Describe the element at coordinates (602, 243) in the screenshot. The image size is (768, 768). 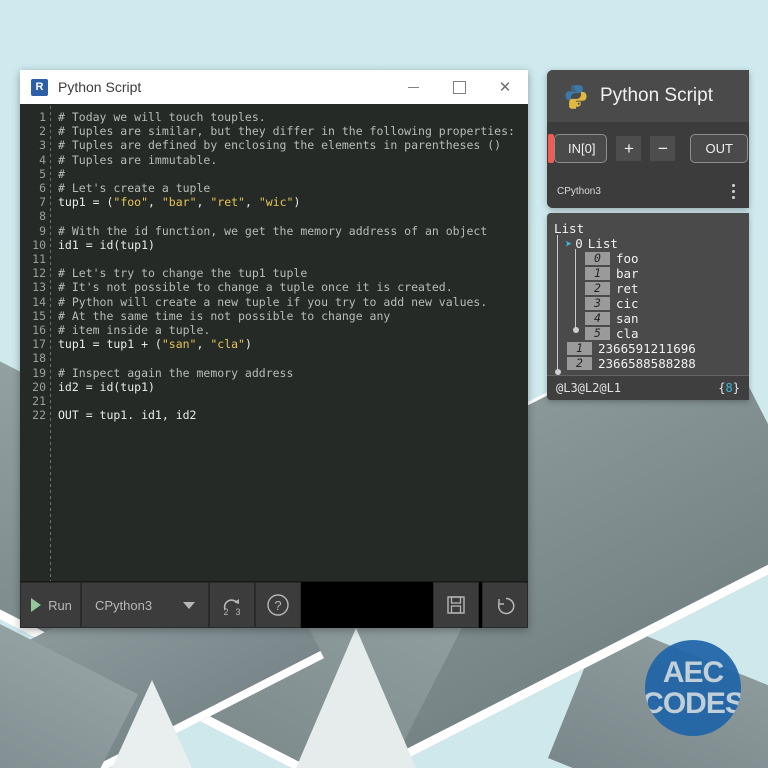
I see `preview-sublist-label: List` at that location.